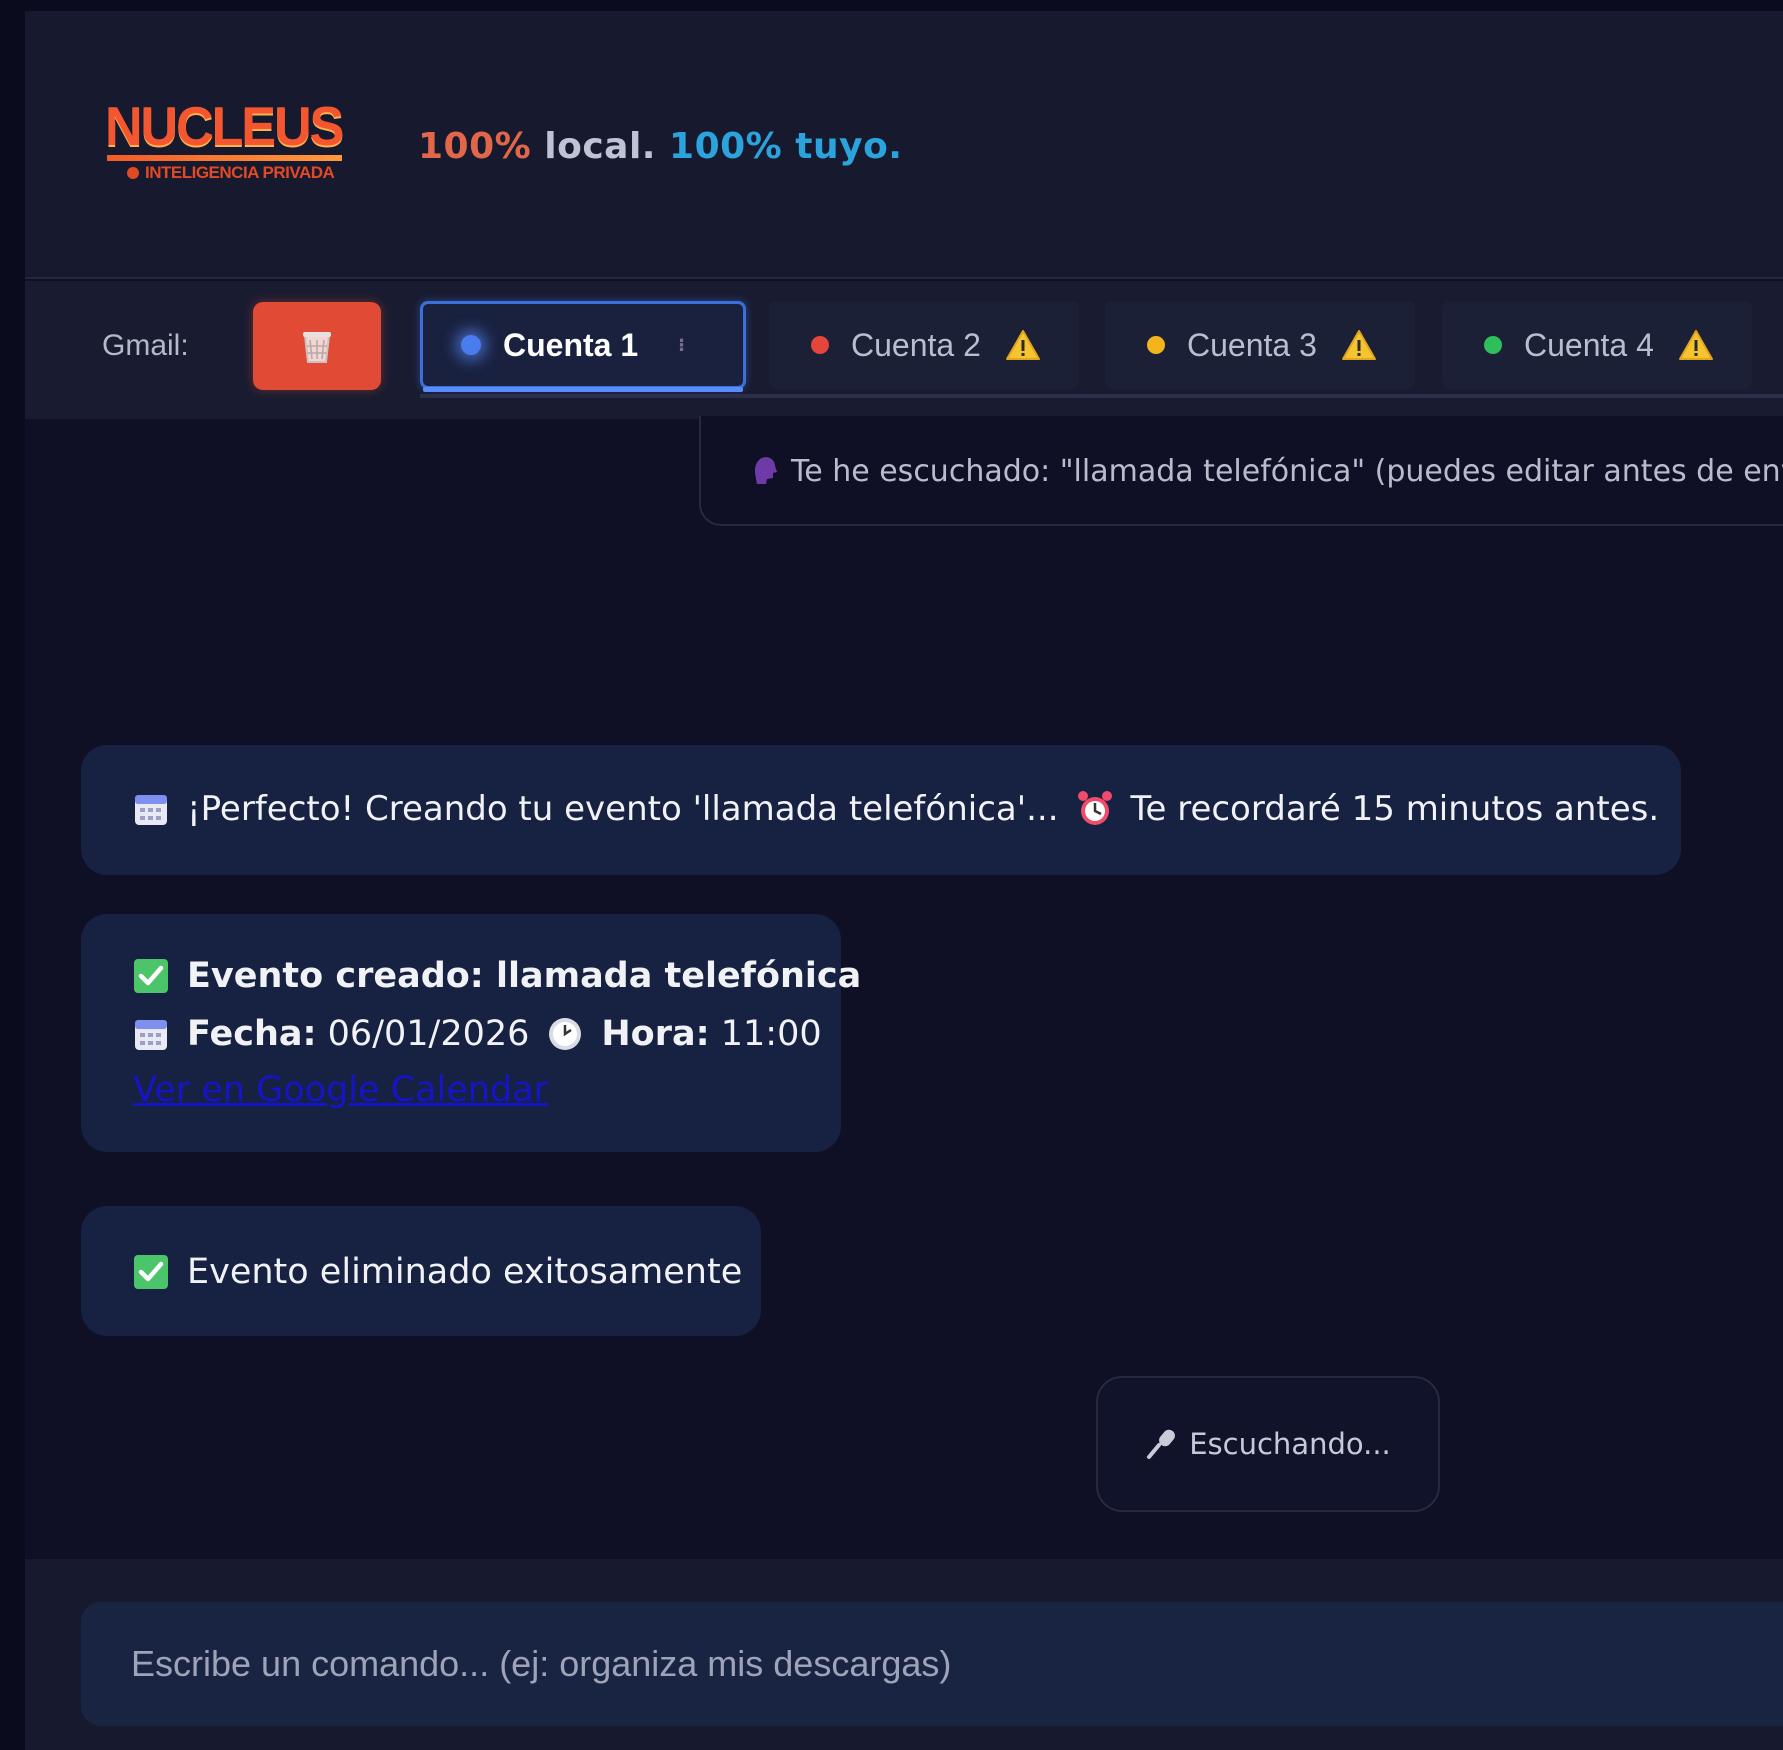 This screenshot has height=1750, width=1783. Describe the element at coordinates (252, 1034) in the screenshot. I see `date-label: Fecha:` at that location.